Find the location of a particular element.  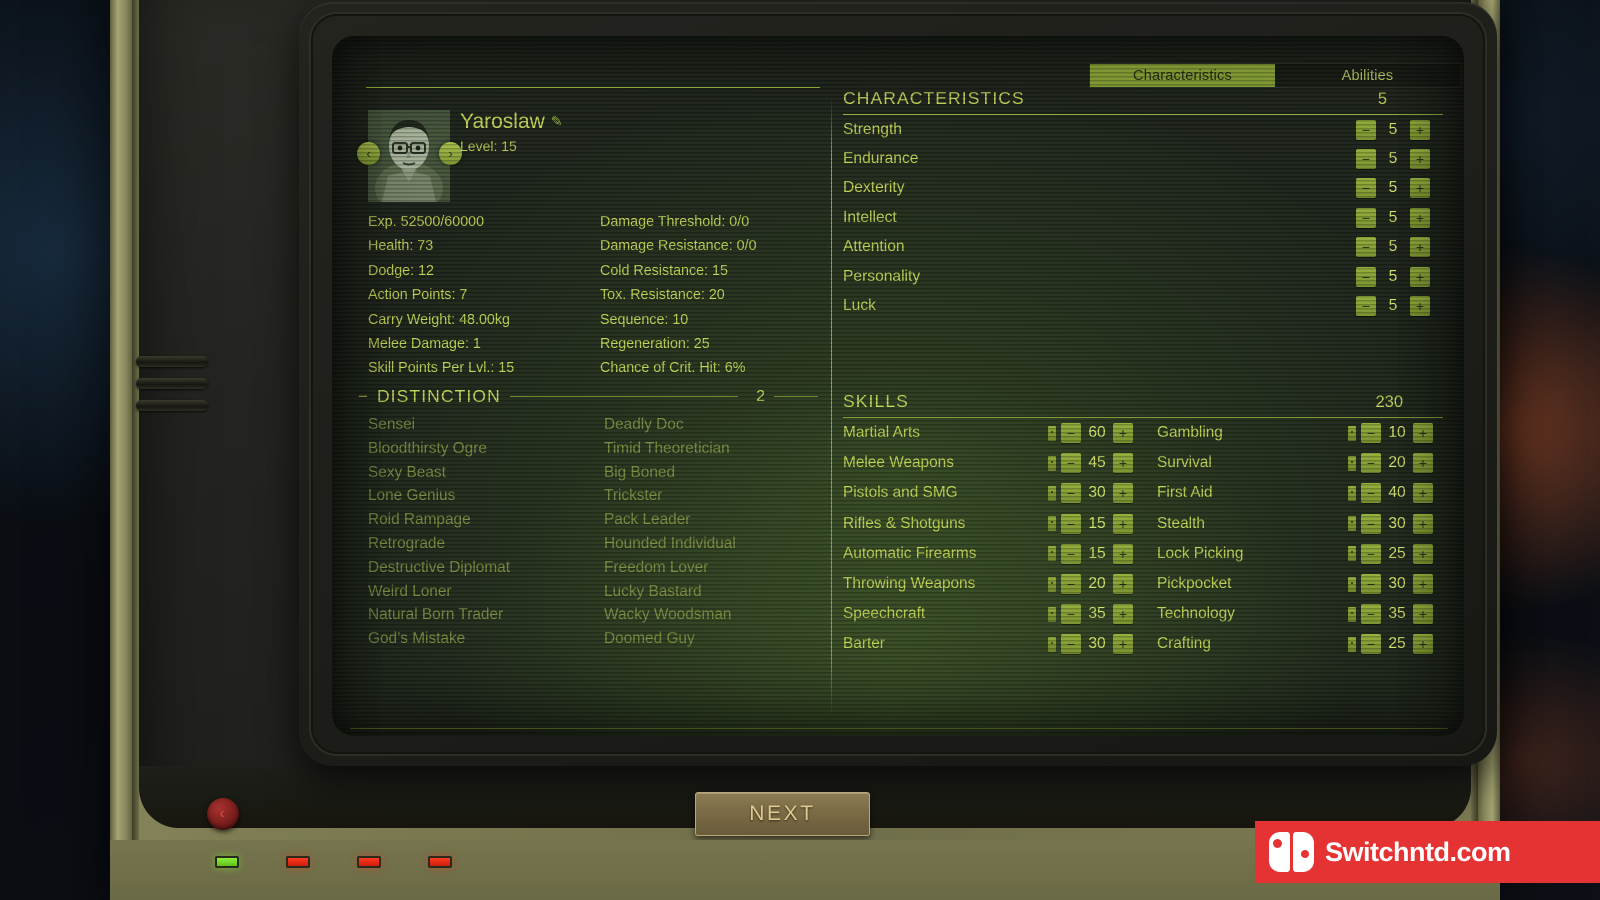

distinction-item: Deadly Doc is located at coordinates (711, 425).